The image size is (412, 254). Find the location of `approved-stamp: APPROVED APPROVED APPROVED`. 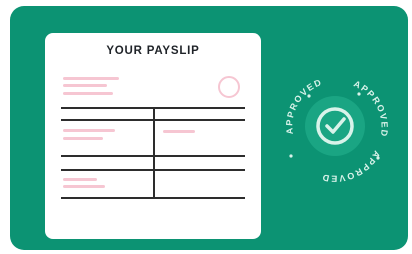

approved-stamp: APPROVED APPROVED APPROVED is located at coordinates (336, 130).